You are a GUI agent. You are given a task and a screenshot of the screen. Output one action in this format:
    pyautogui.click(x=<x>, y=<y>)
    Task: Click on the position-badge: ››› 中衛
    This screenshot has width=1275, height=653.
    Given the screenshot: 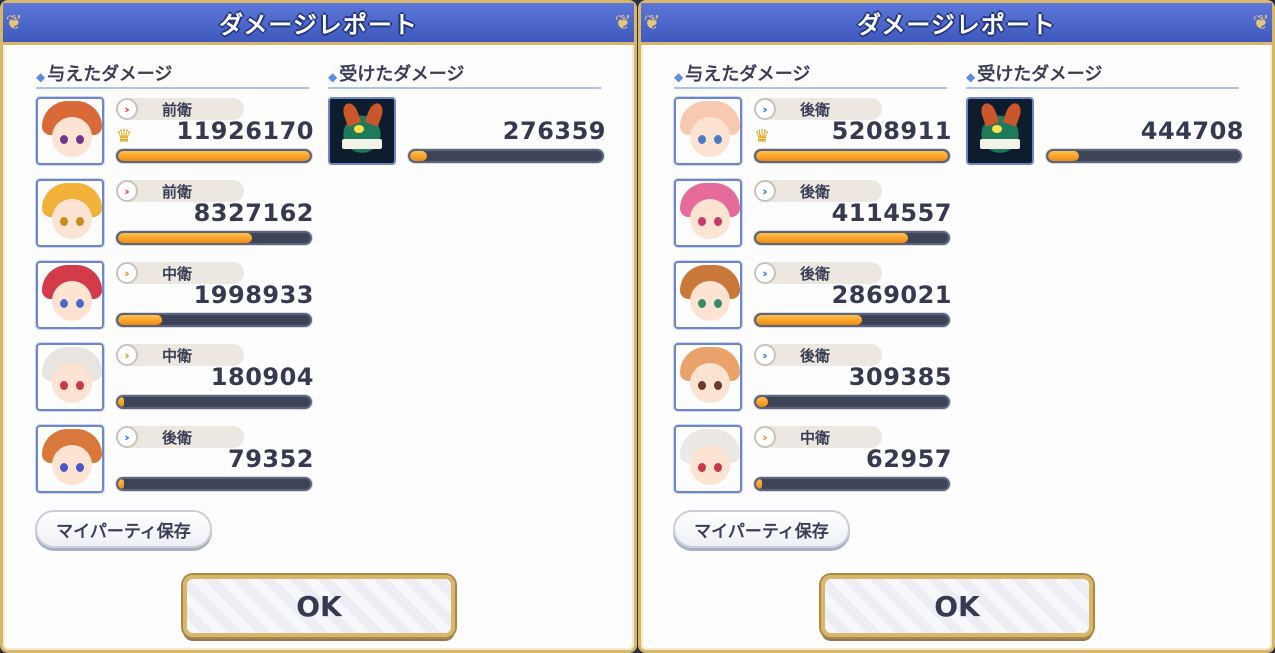 What is the action you would take?
    pyautogui.click(x=818, y=437)
    